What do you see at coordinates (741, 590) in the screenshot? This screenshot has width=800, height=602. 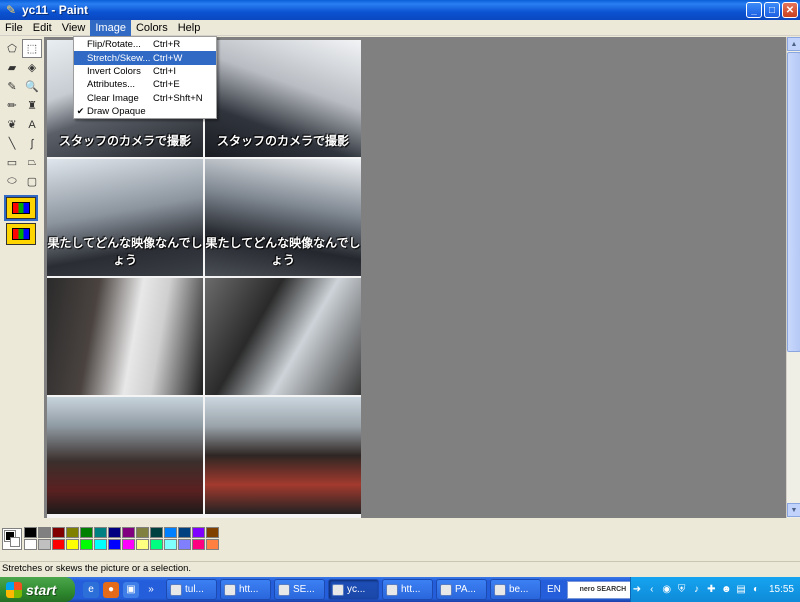 I see `monitor-icon: ▤` at bounding box center [741, 590].